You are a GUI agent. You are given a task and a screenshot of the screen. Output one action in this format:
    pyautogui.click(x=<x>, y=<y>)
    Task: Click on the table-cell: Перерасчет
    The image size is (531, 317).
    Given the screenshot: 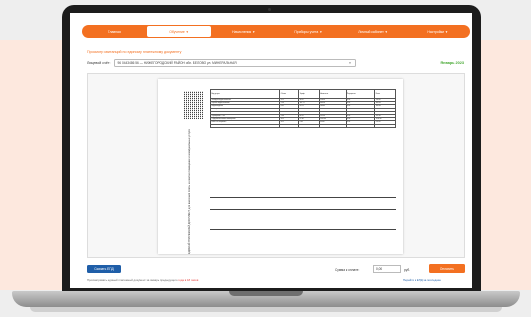 What is the action you would take?
    pyautogui.click(x=360, y=94)
    